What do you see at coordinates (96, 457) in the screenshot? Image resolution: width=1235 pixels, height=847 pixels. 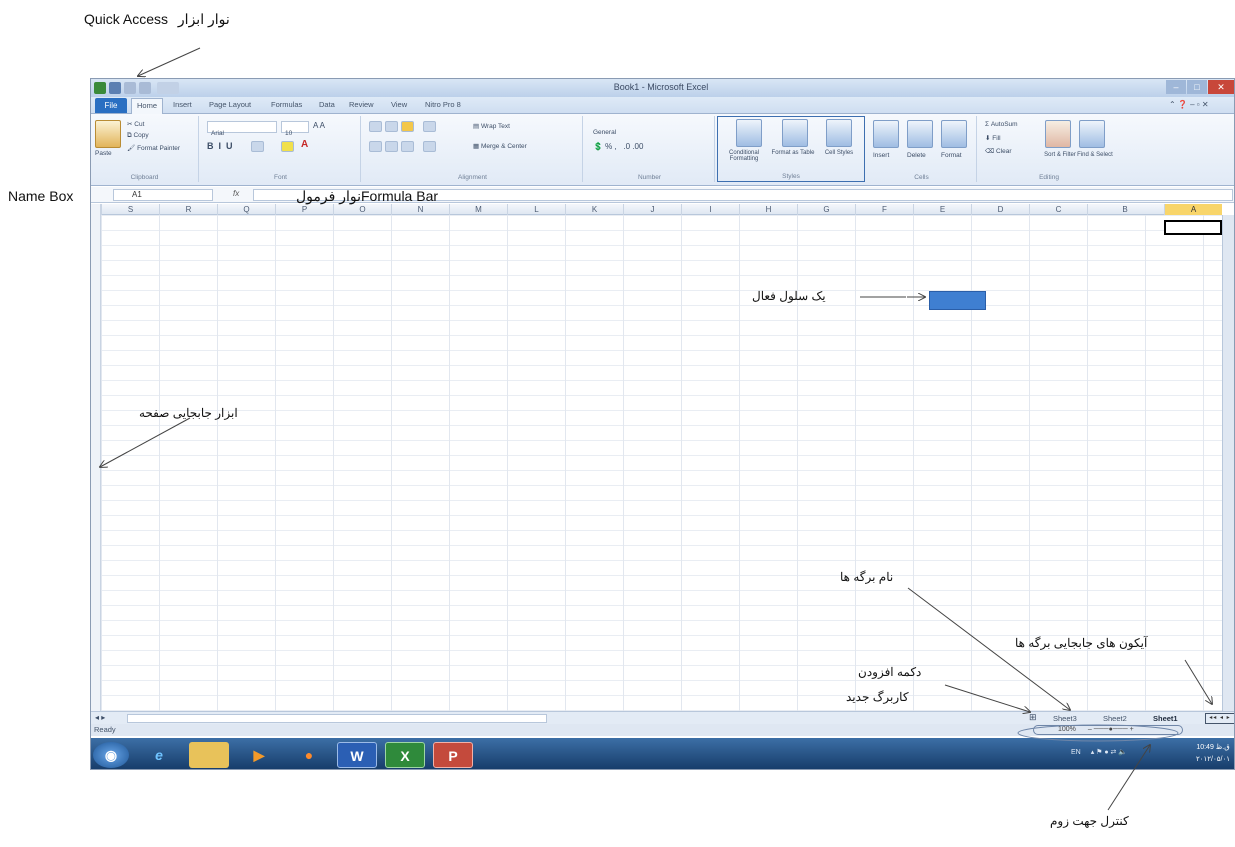 I see `vertical-scrollbar` at bounding box center [96, 457].